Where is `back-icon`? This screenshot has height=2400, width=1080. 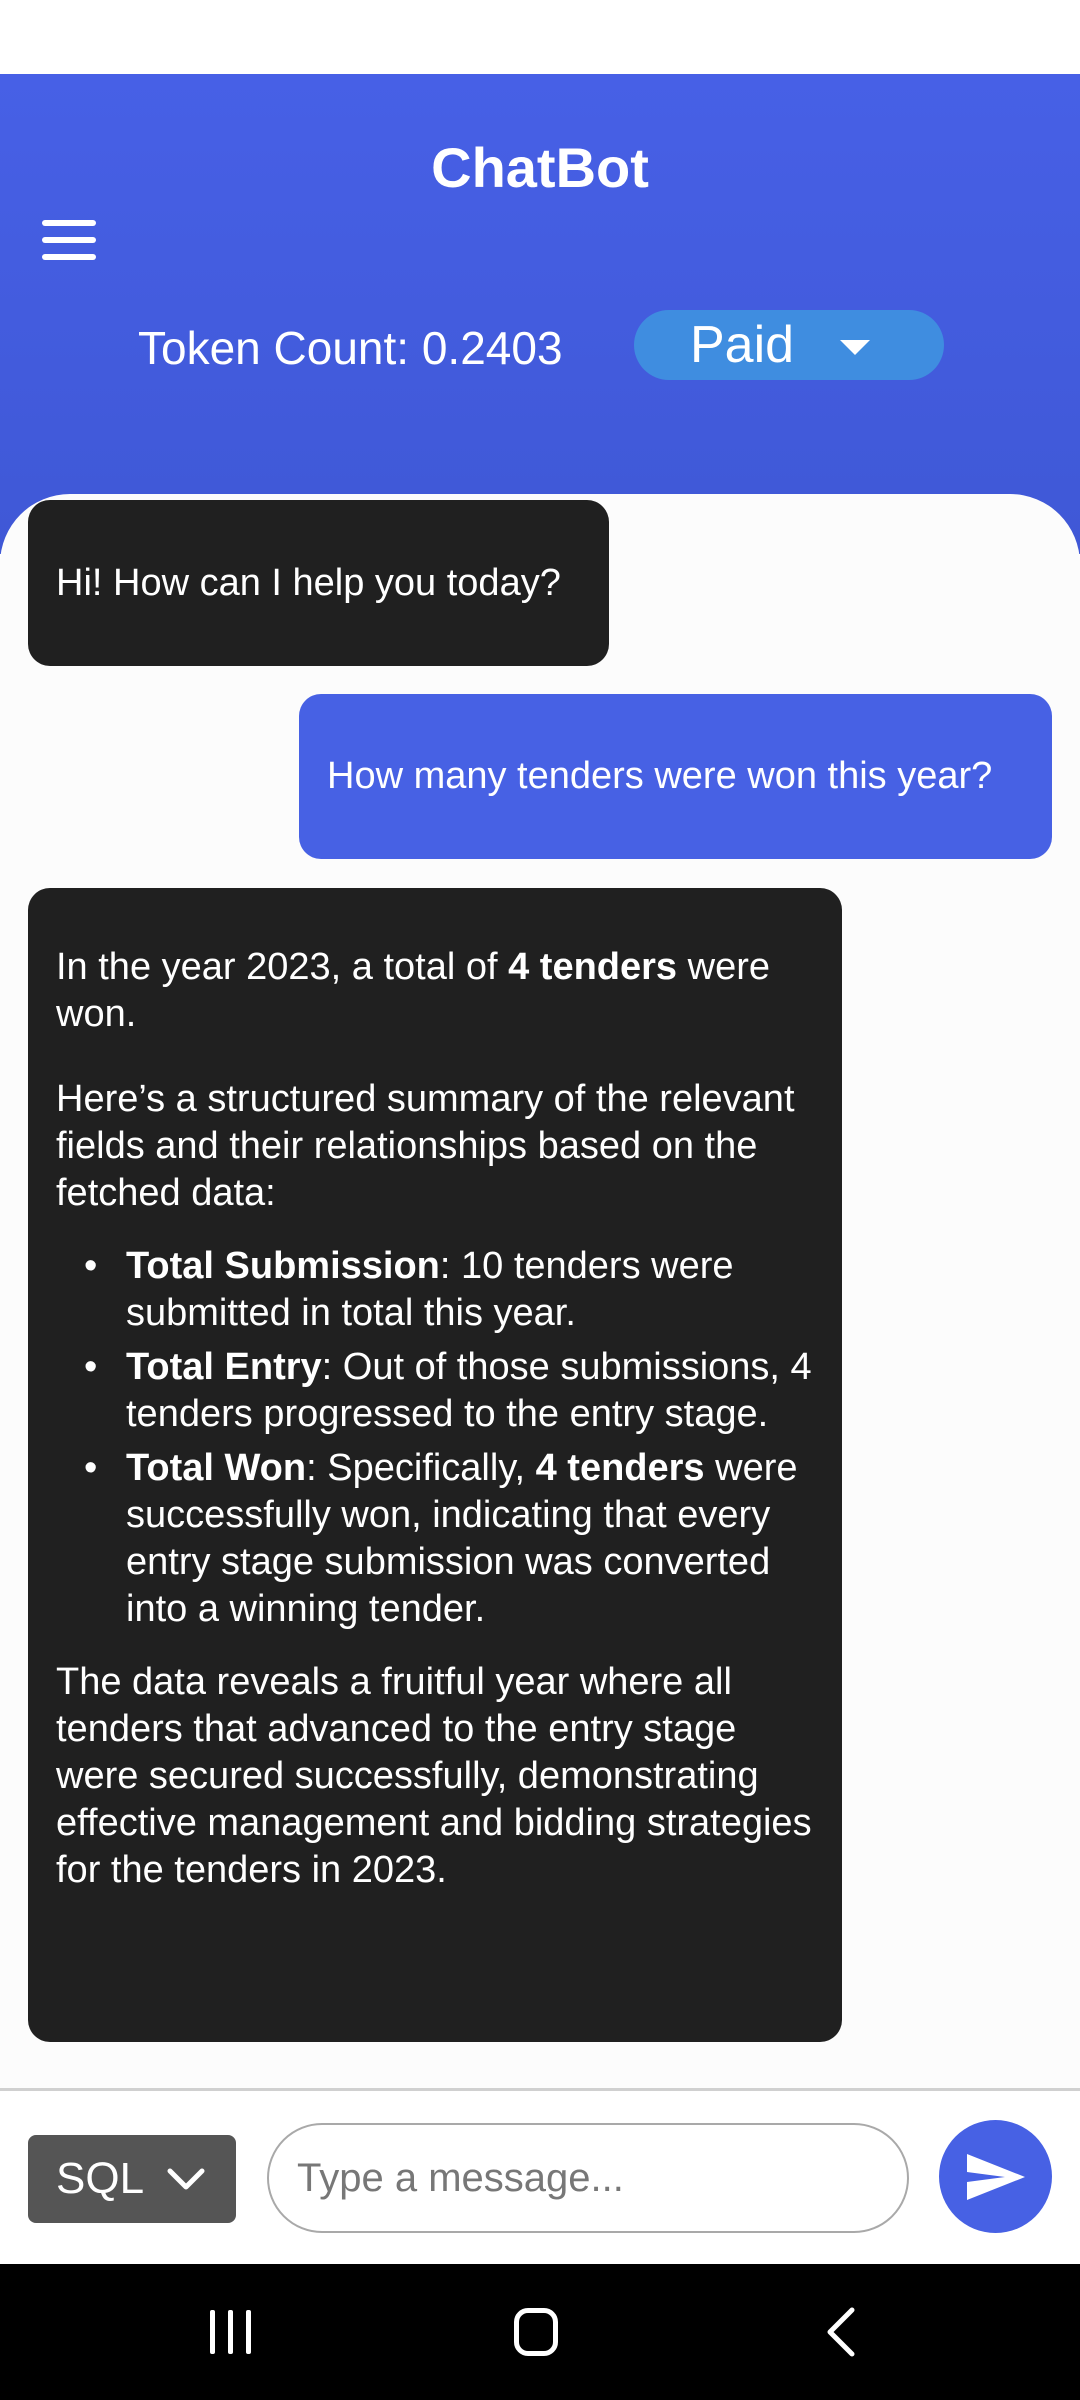
back-icon is located at coordinates (840, 2332).